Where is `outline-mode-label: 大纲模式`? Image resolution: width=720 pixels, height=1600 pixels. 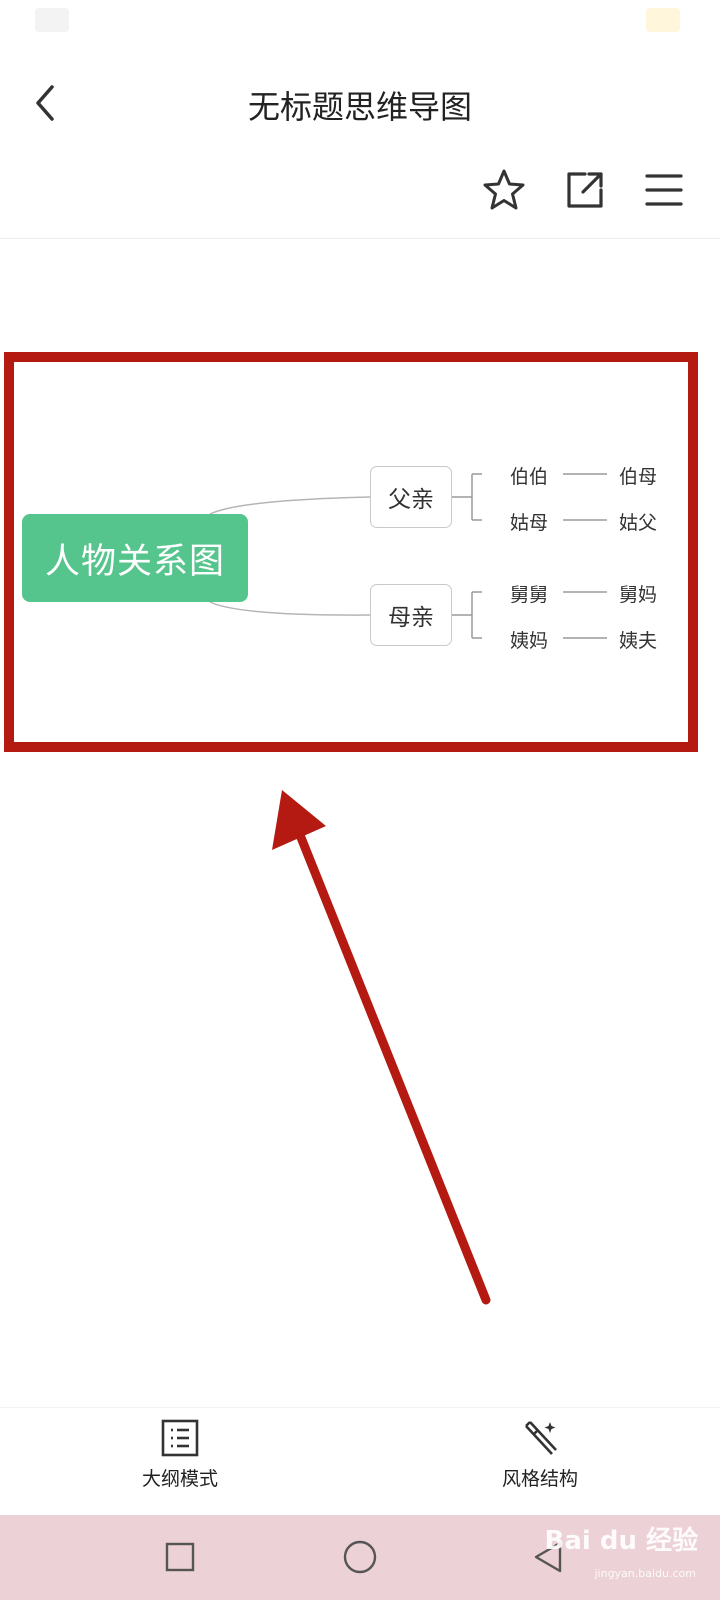
outline-mode-label: 大纲模式 is located at coordinates (179, 1479).